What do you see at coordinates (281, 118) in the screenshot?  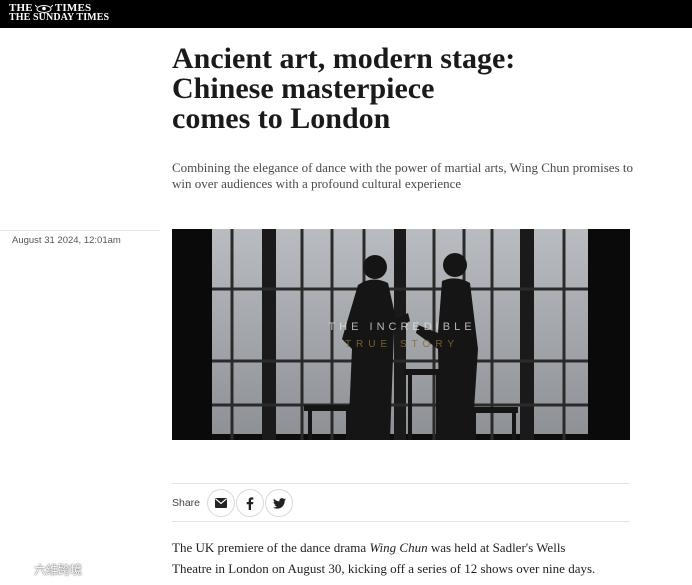 I see `headline-line-3: comes to London` at bounding box center [281, 118].